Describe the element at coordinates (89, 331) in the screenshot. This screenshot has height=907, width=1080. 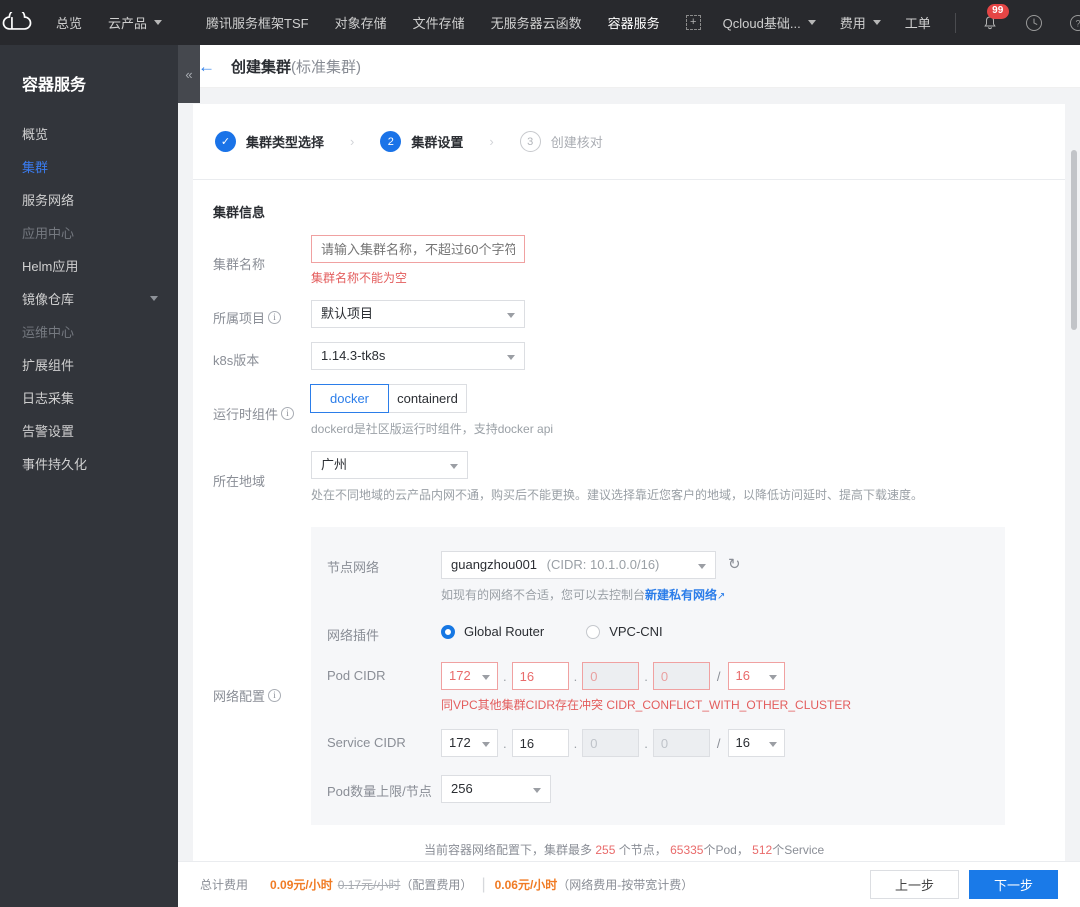
I see `sidebar-item-ops-center: 运维中心` at that location.